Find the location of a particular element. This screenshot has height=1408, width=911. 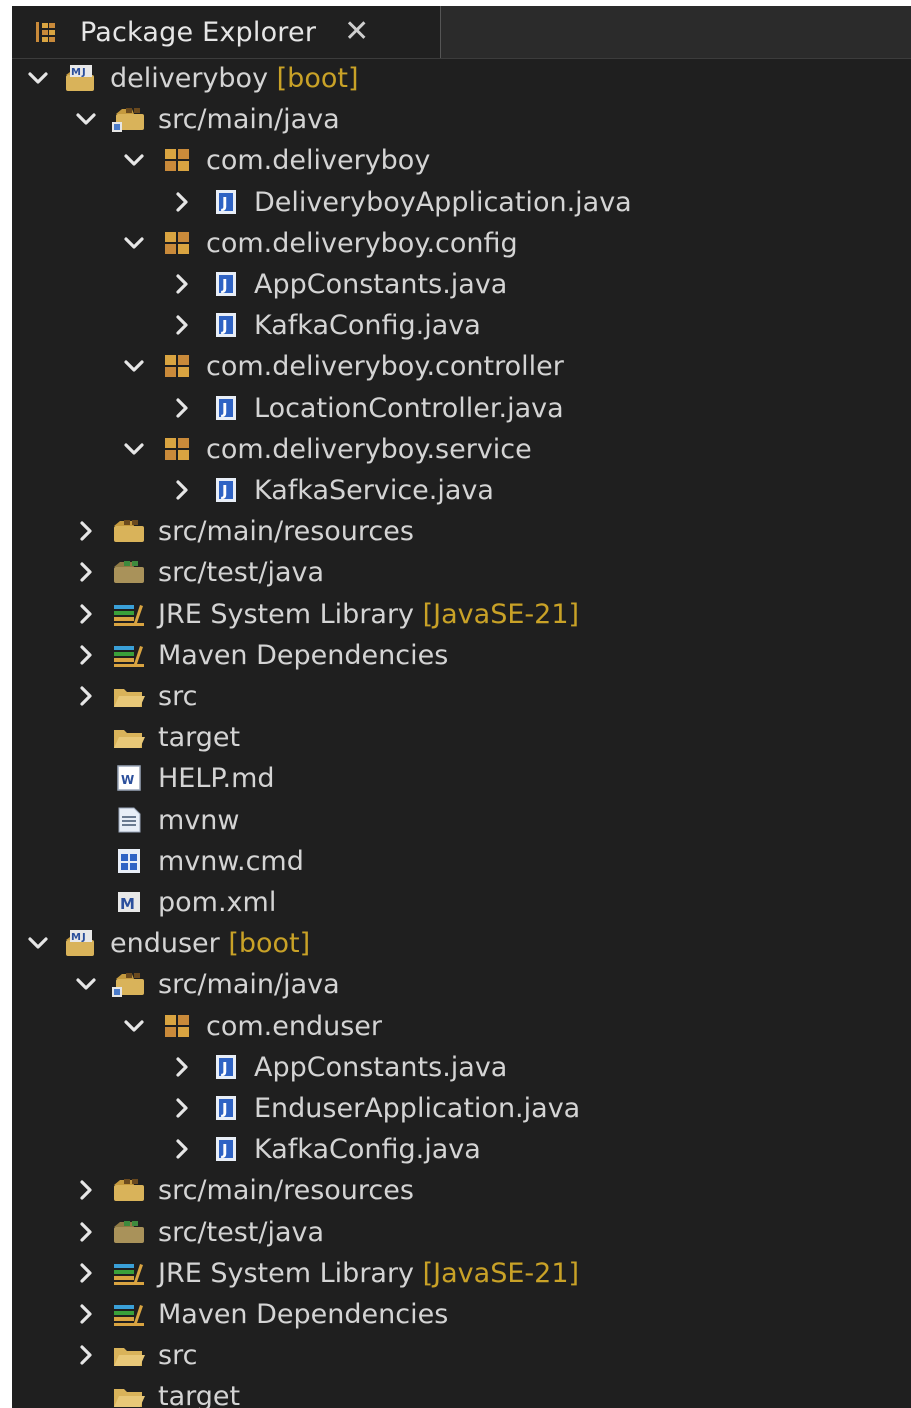

close-icon: ✕ is located at coordinates (356, 32).